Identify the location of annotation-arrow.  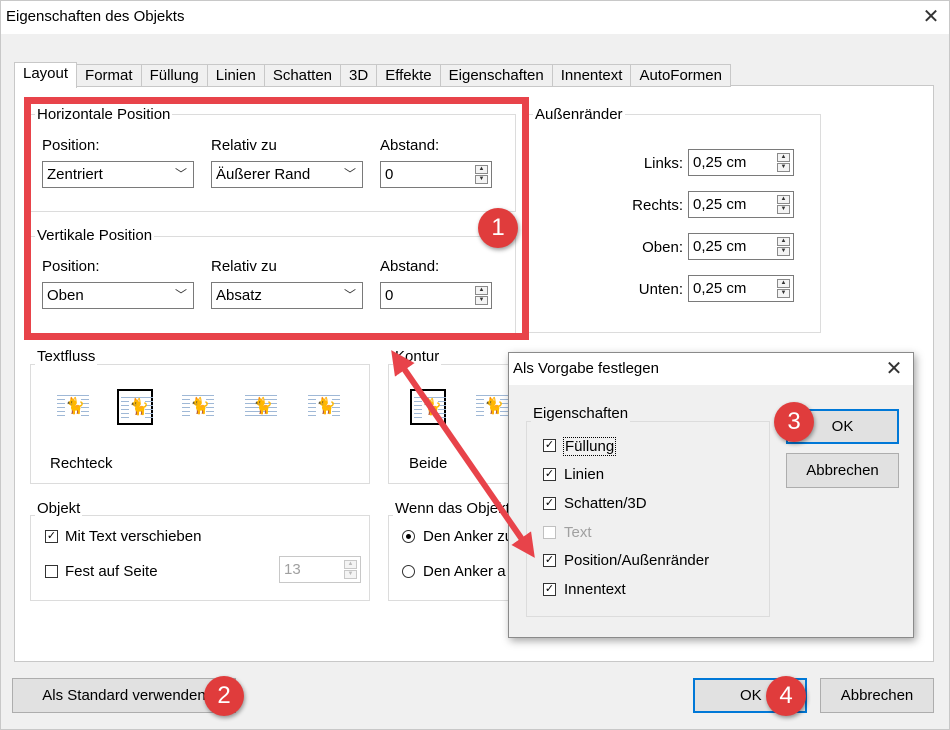
(463, 454).